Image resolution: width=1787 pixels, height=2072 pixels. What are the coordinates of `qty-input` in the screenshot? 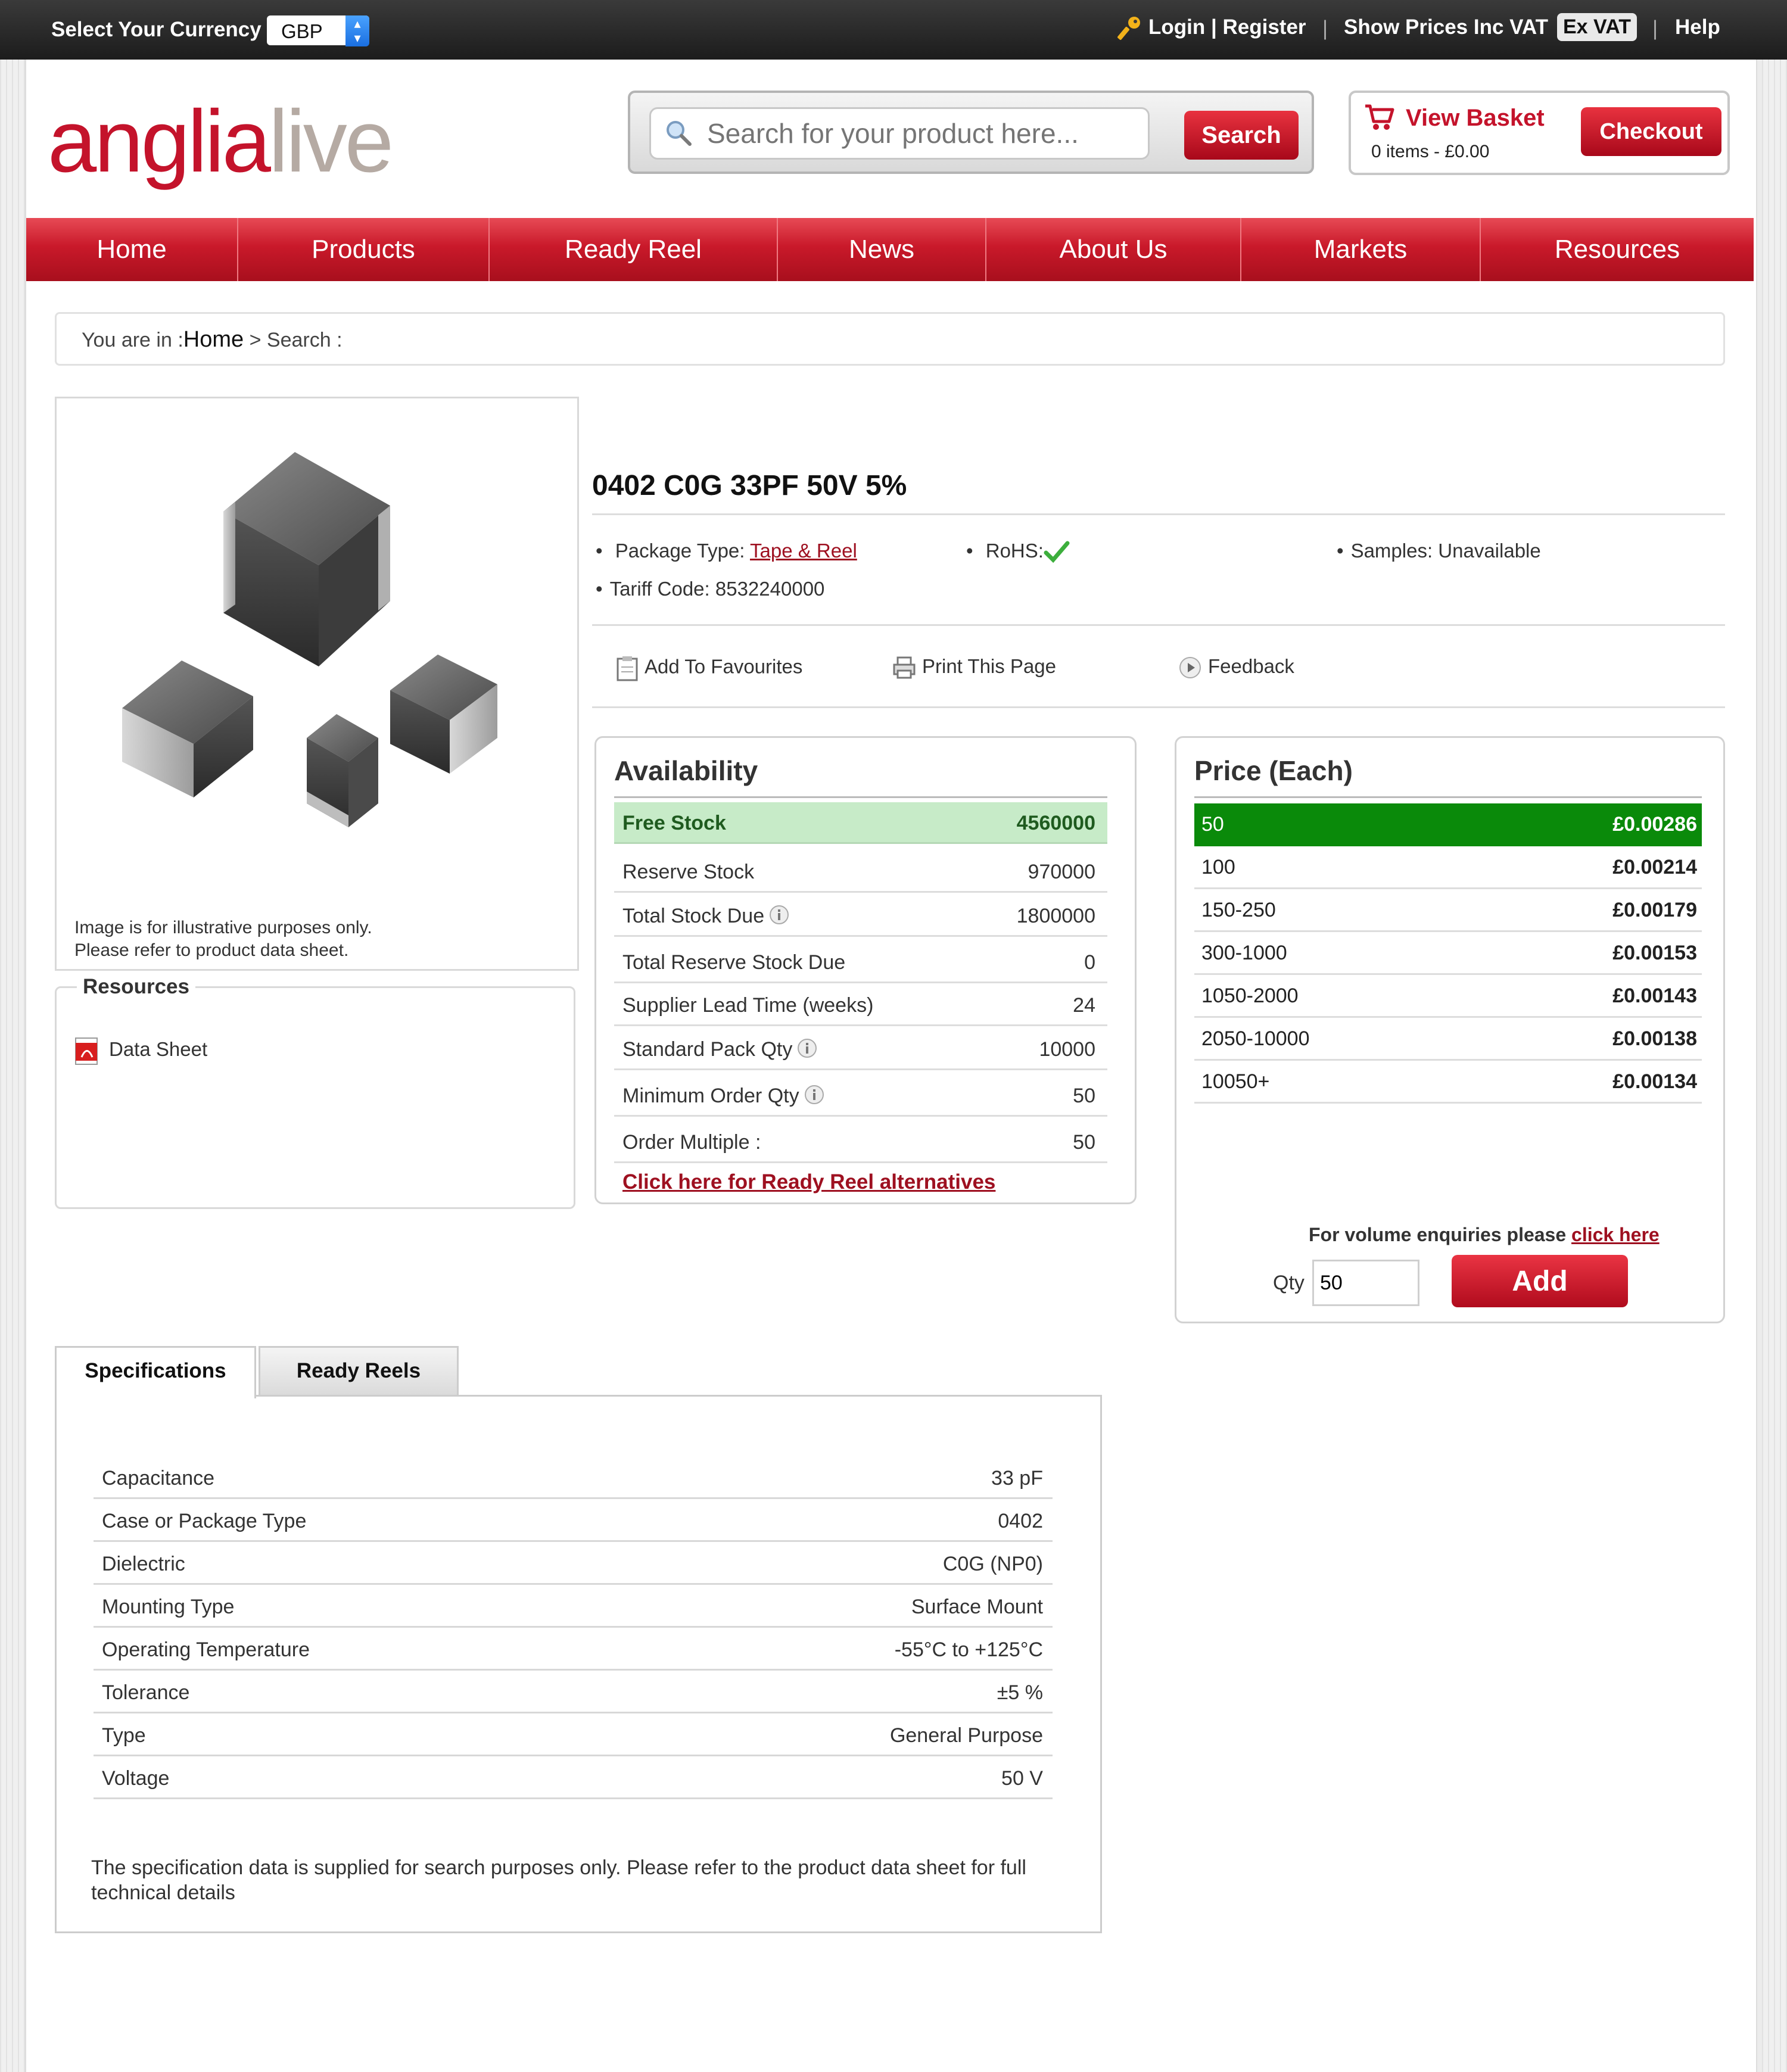 It's located at (1365, 1283).